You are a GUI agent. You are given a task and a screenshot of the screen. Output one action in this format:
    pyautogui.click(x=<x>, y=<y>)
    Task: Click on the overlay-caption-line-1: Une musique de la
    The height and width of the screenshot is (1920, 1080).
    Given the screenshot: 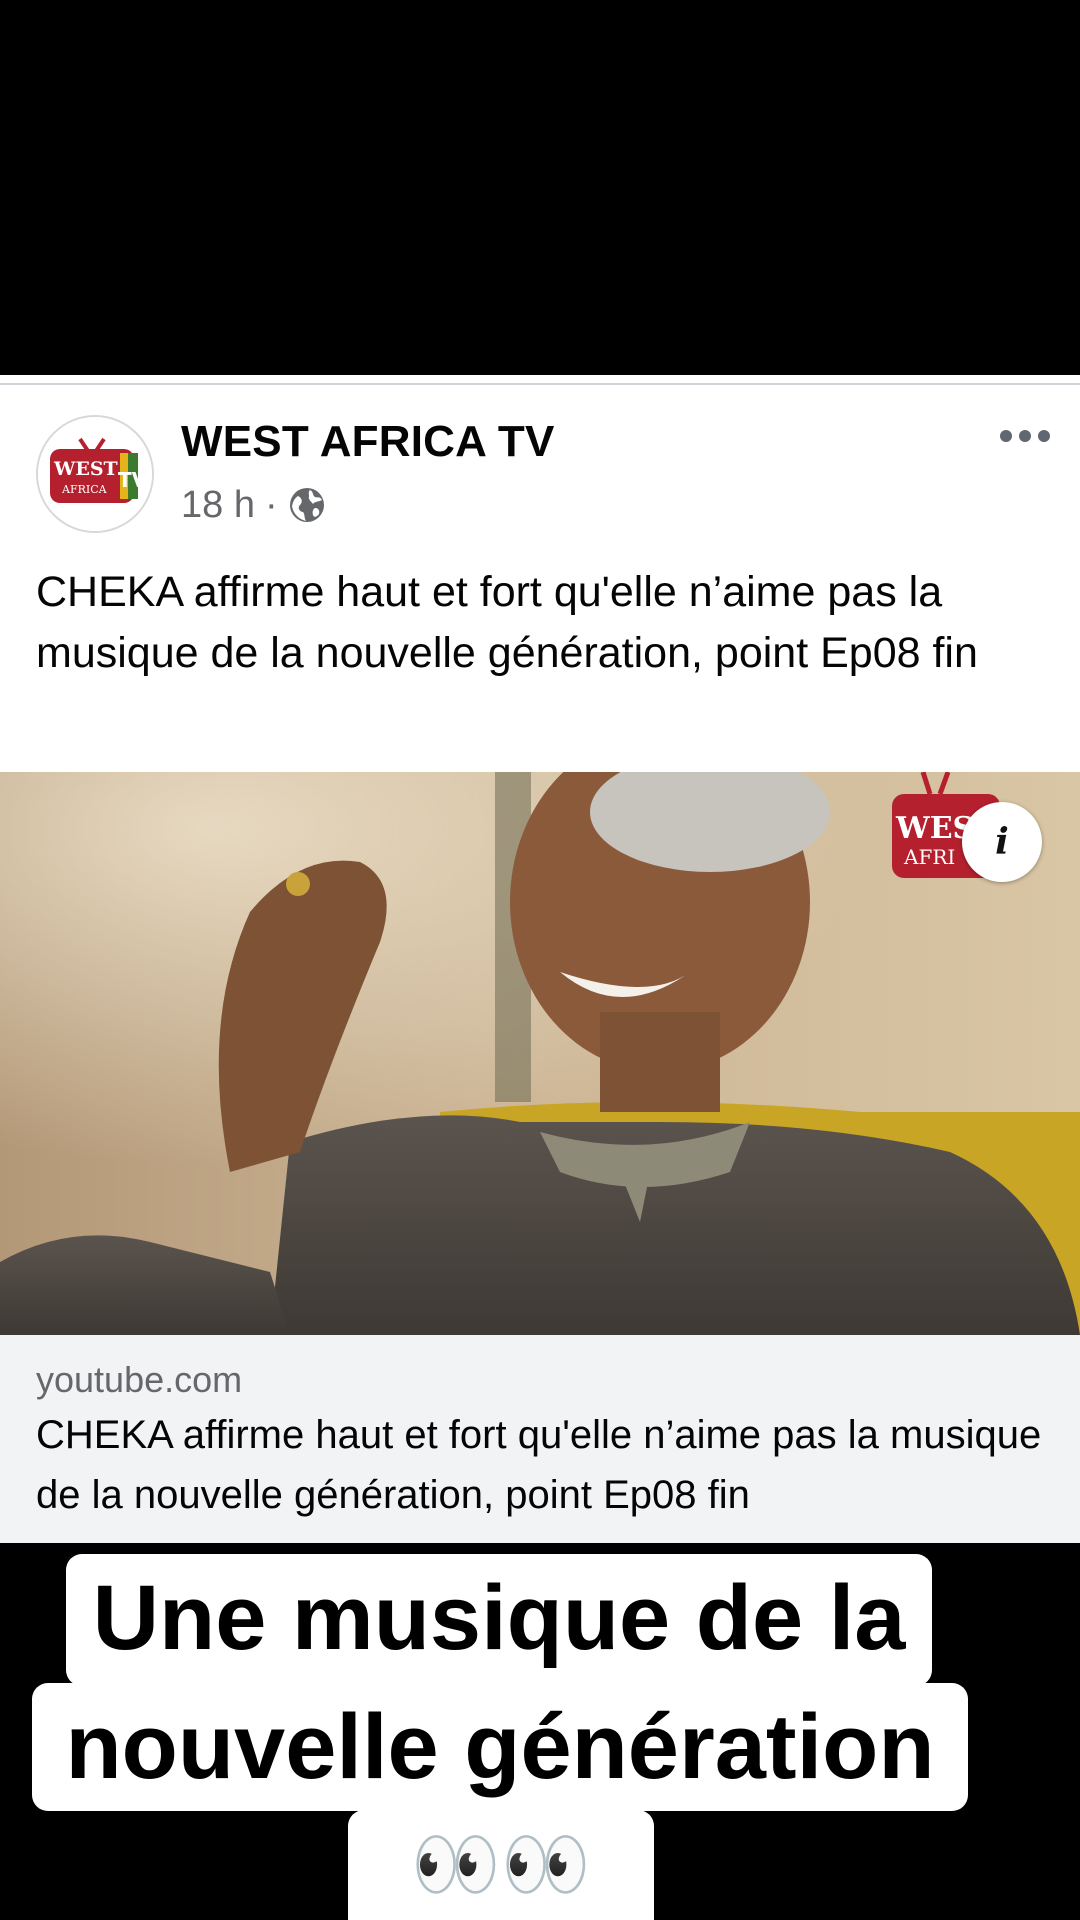 What is the action you would take?
    pyautogui.click(x=499, y=1620)
    